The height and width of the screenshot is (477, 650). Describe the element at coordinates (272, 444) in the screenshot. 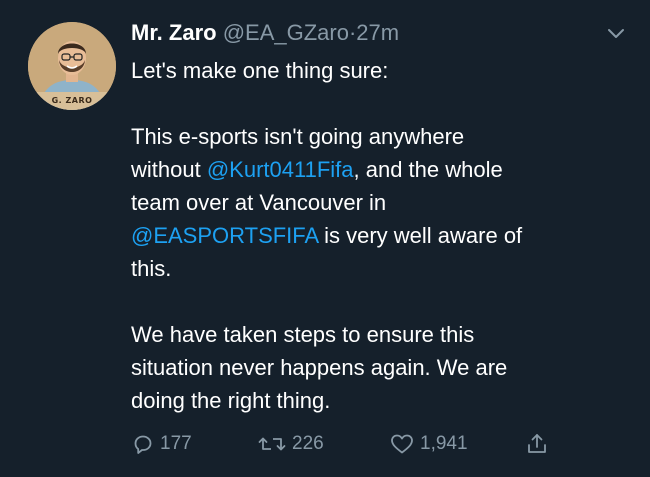

I see `retweet-icon` at that location.